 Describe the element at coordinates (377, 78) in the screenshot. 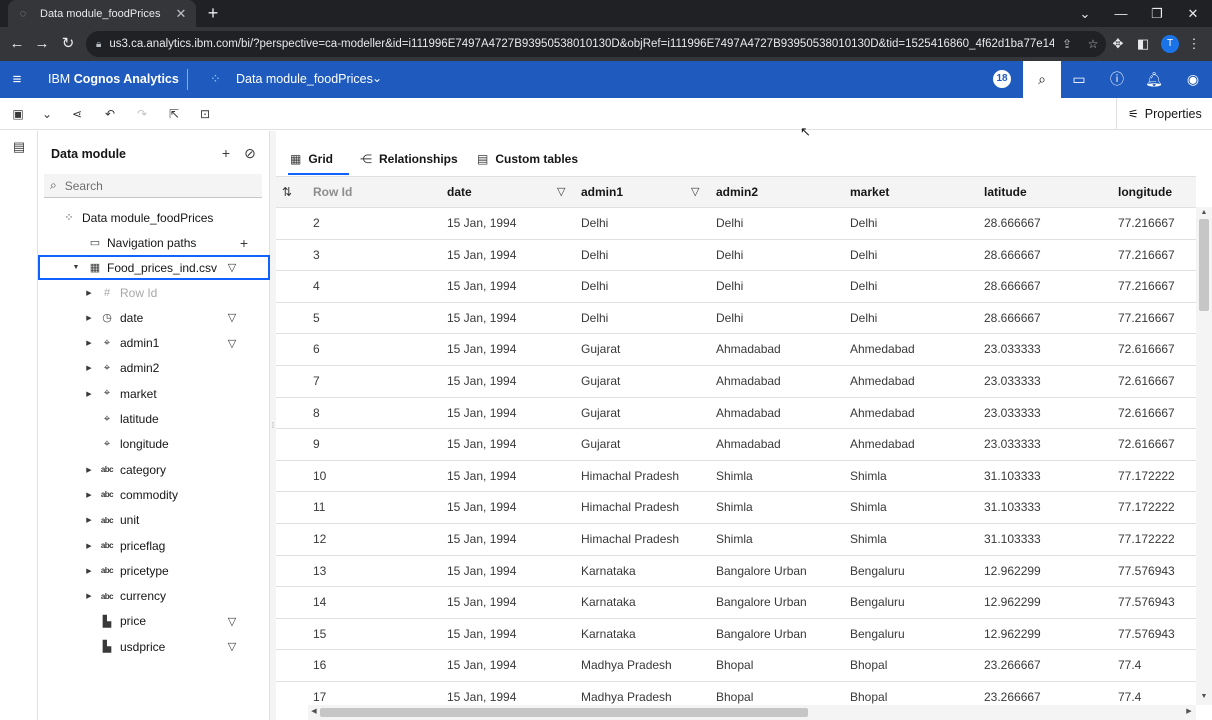

I see `chevron-down-icon: ⌄` at that location.